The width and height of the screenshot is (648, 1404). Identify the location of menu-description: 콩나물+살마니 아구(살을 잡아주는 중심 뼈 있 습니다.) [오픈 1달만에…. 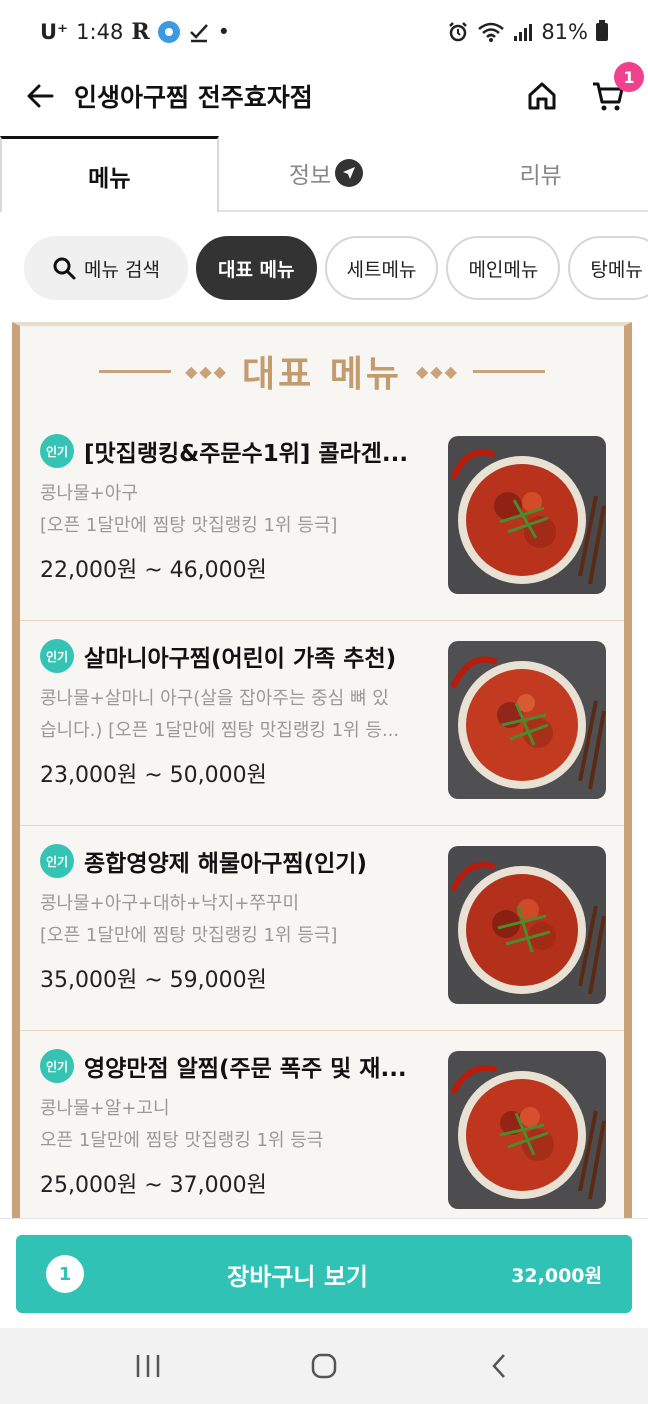
(235, 715).